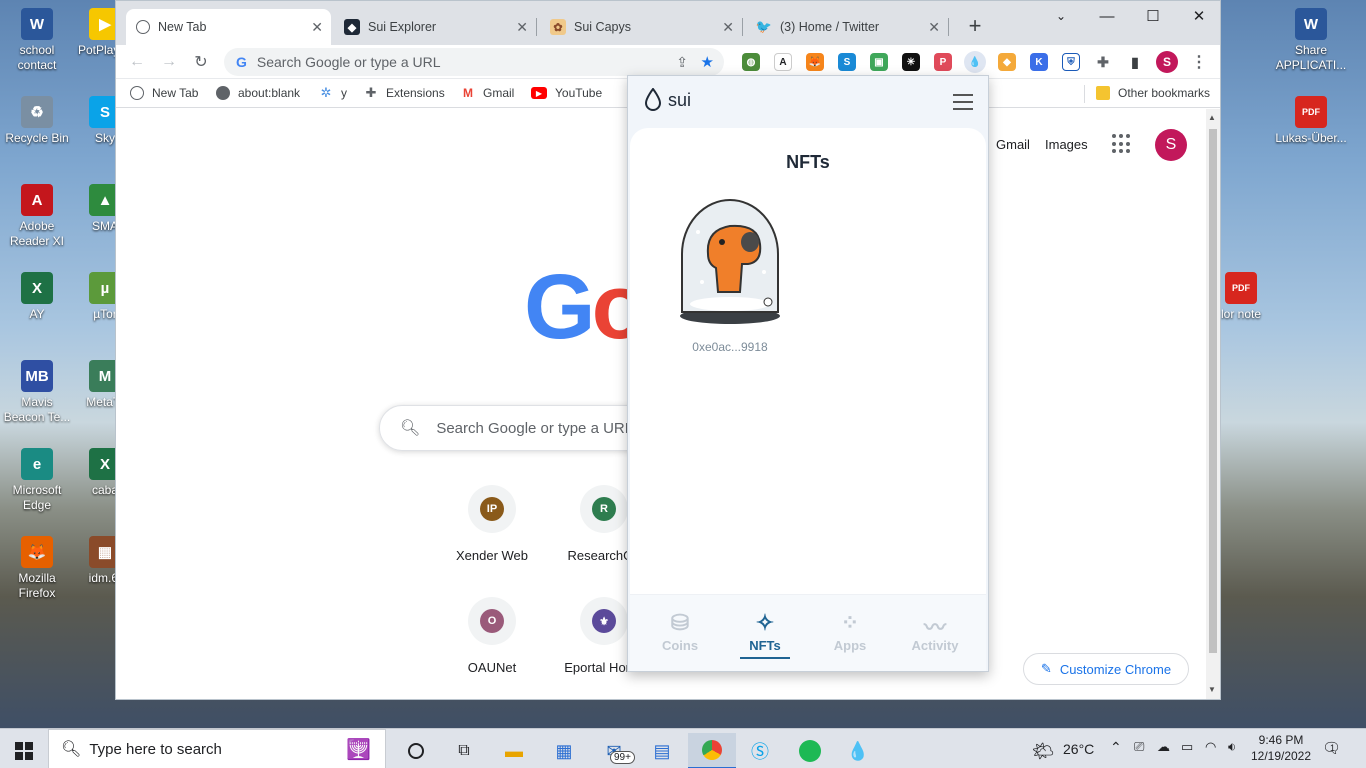 The width and height of the screenshot is (1366, 768). What do you see at coordinates (333, 92) in the screenshot?
I see `bookmark-y: ✲ y` at bounding box center [333, 92].